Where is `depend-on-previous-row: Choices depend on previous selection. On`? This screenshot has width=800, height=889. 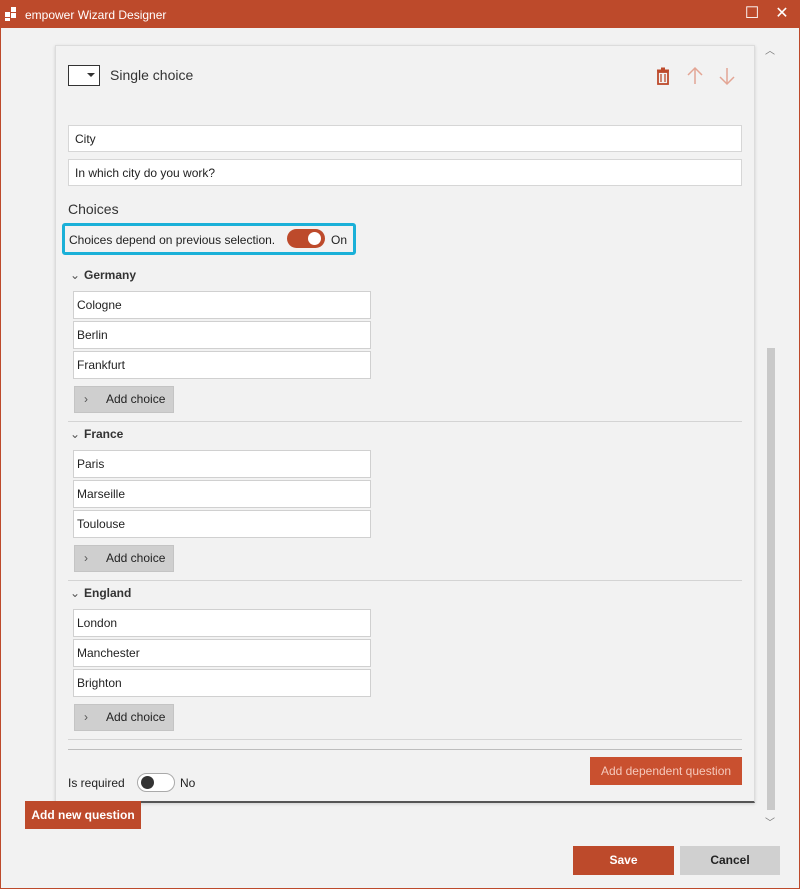
depend-on-previous-row: Choices depend on previous selection. On is located at coordinates (209, 239).